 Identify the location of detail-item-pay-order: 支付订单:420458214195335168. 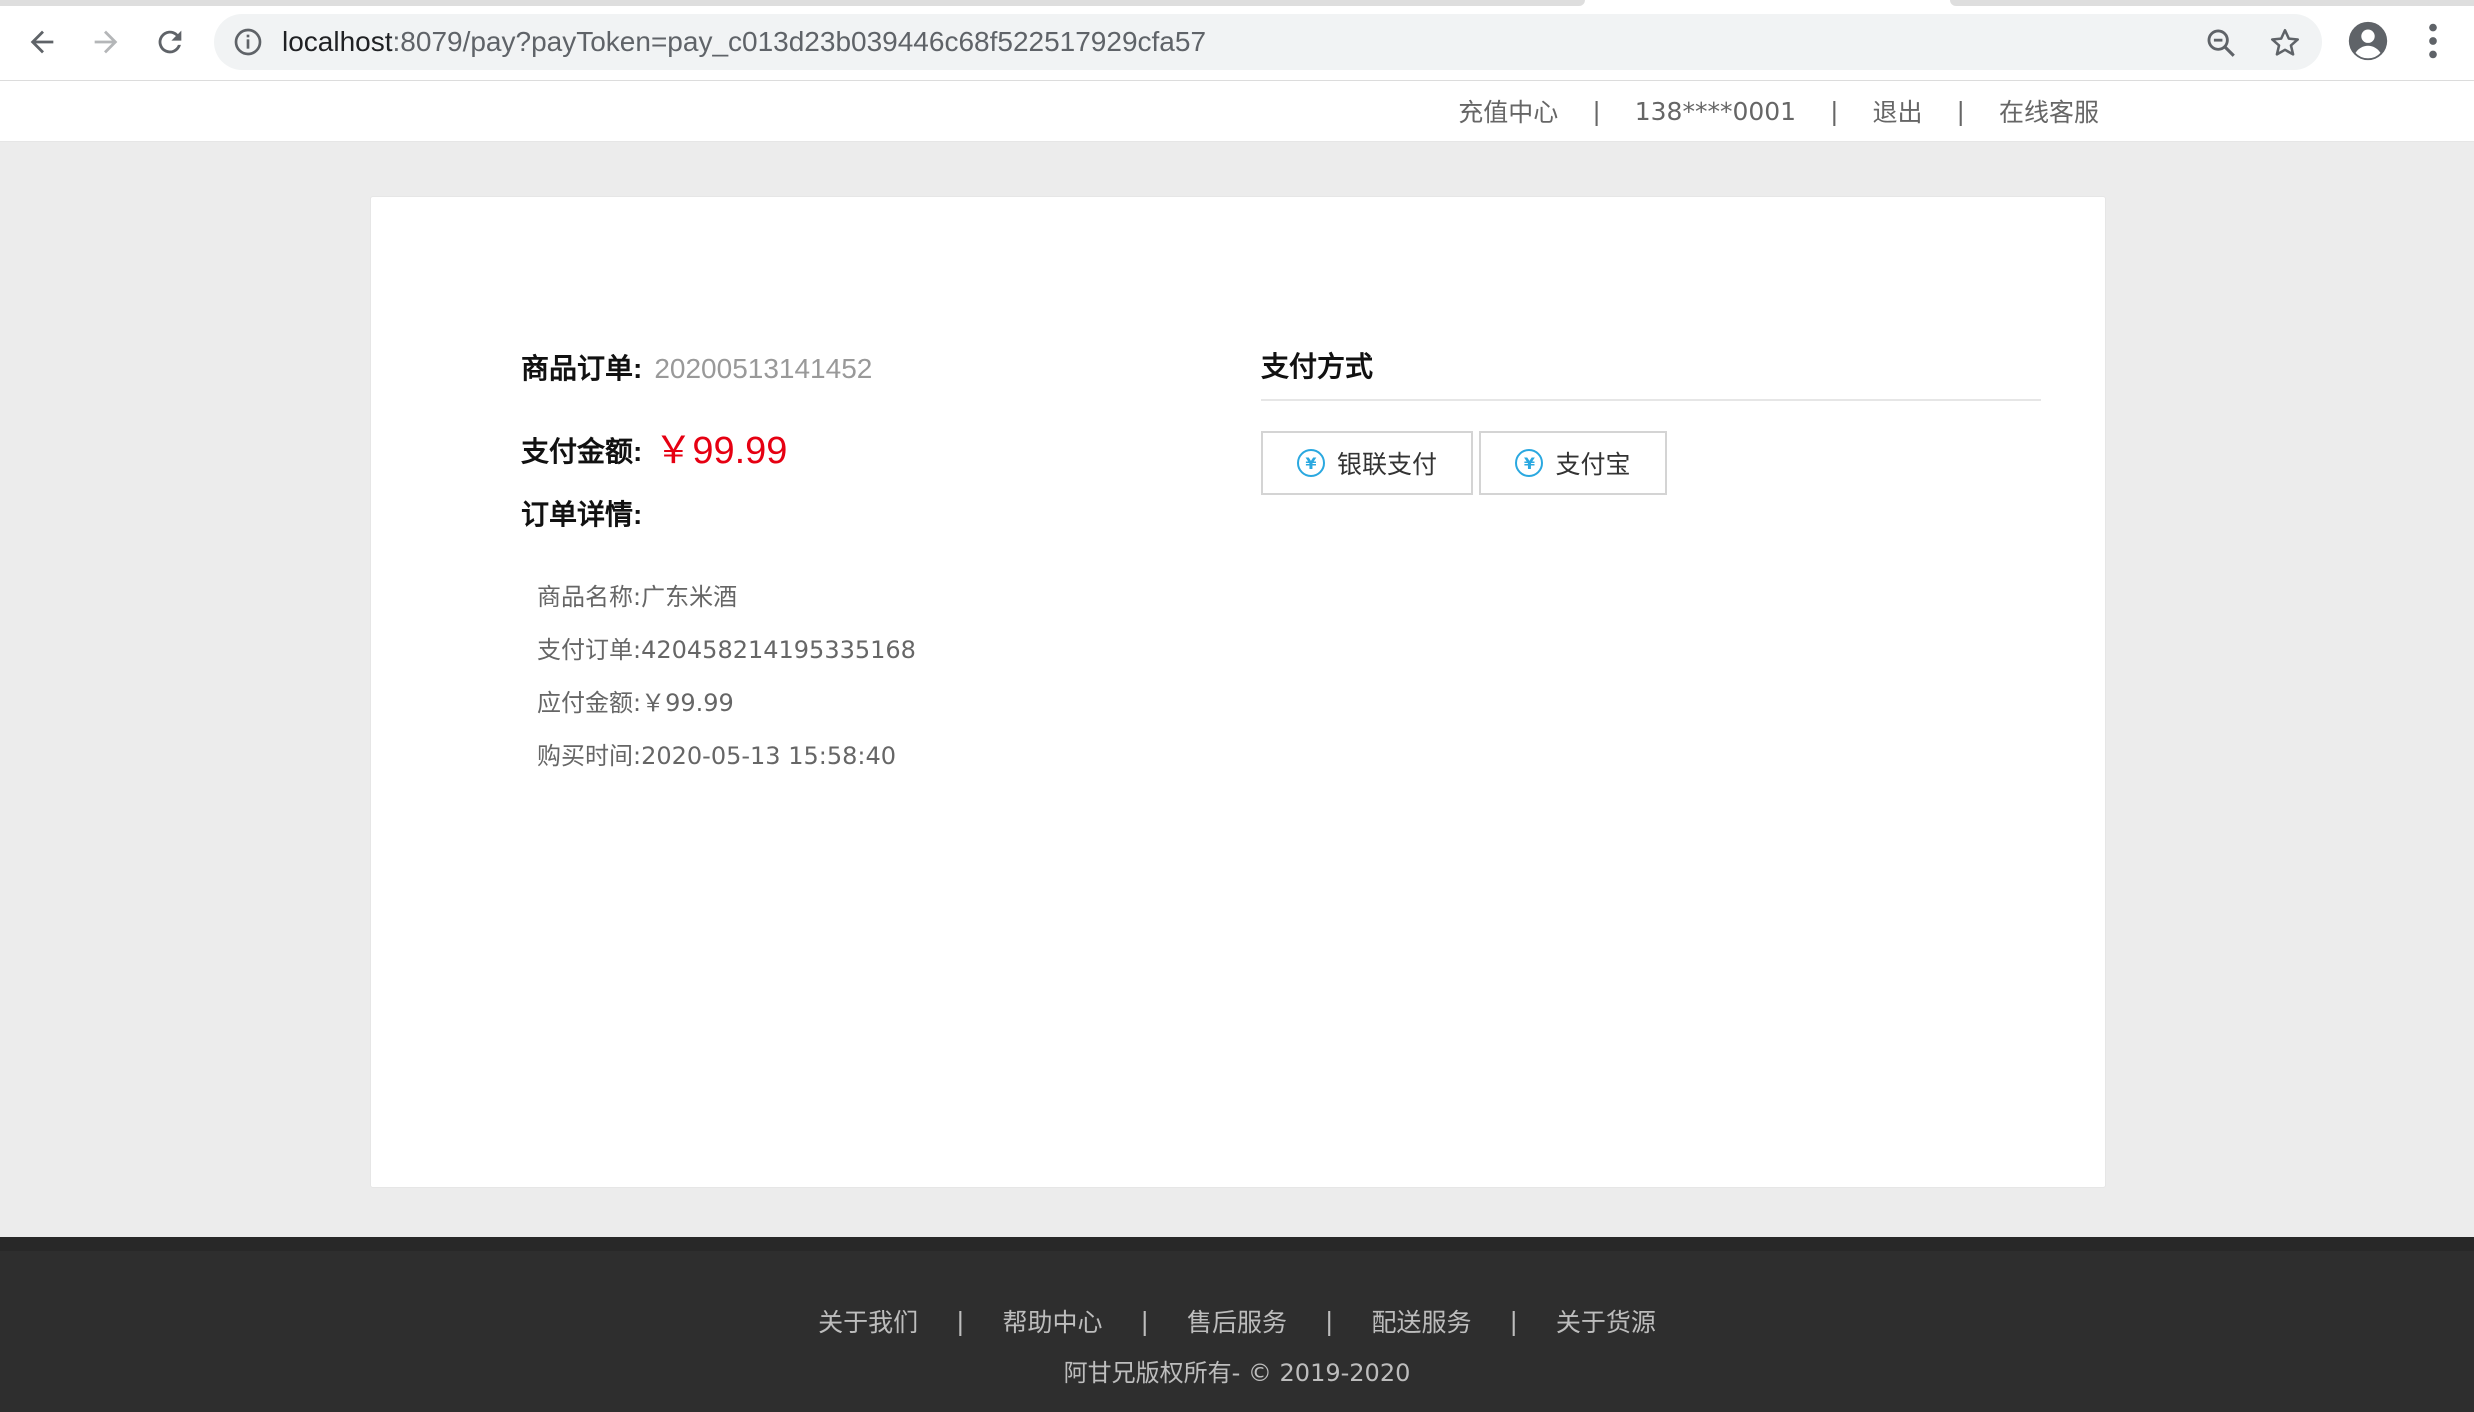
(726, 656).